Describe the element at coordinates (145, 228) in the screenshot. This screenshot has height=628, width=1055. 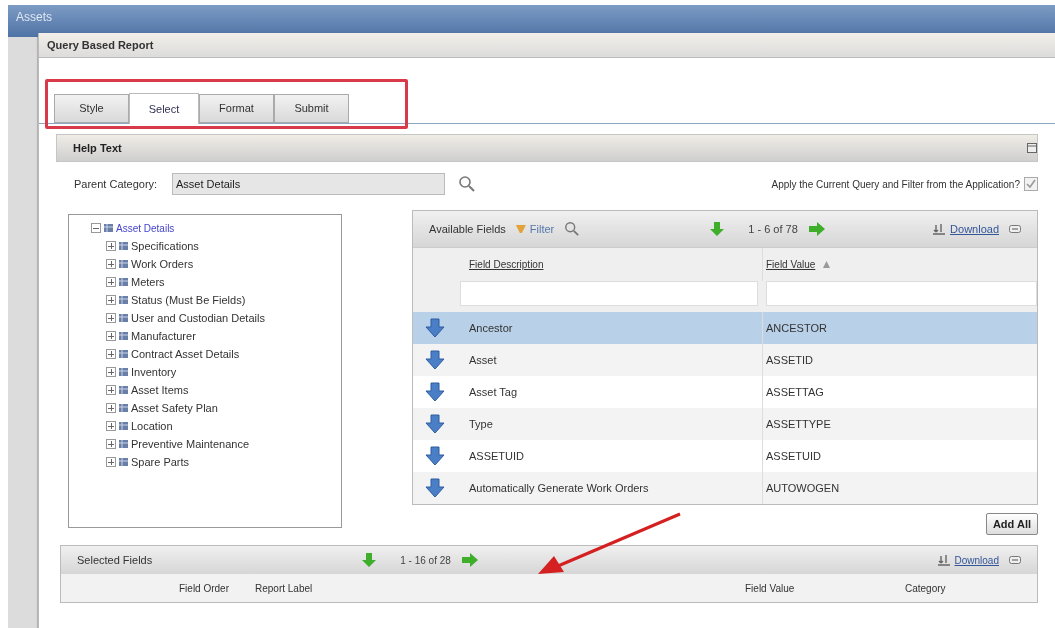
I see `tree-item: Asset Details` at that location.